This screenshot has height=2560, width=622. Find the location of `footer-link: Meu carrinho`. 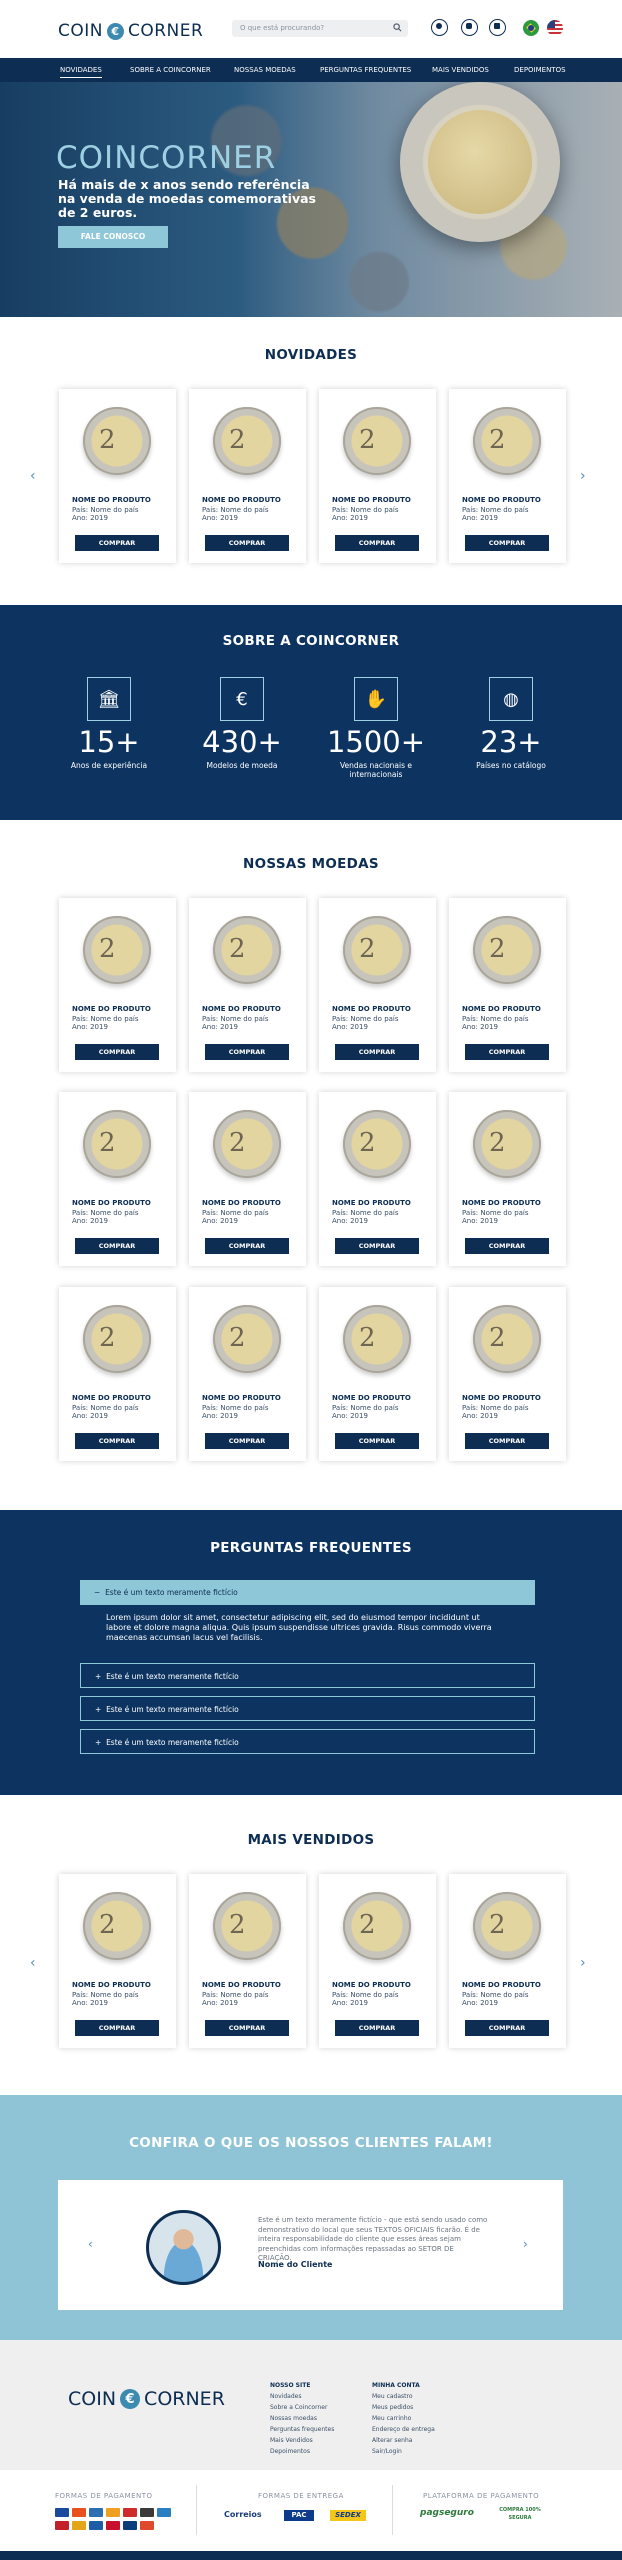

footer-link: Meu carrinho is located at coordinates (403, 2418).